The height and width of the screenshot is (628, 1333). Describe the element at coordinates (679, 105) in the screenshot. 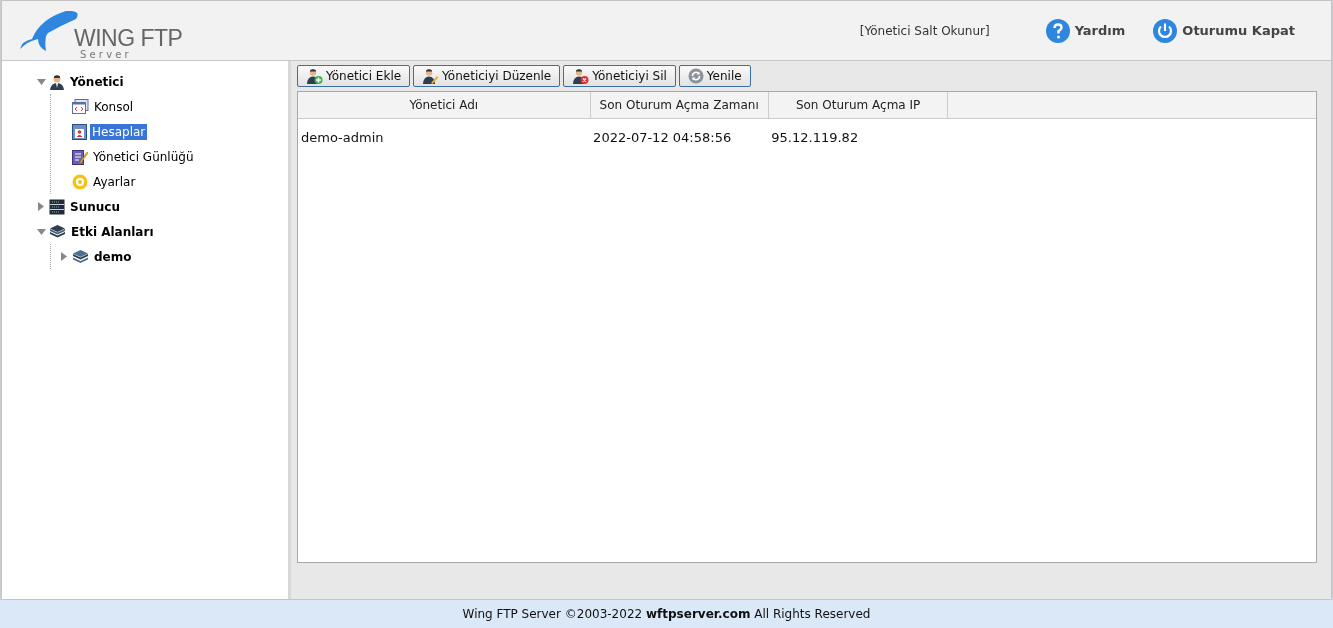

I see `column-header: Son Oturum Açma Zamanı` at that location.